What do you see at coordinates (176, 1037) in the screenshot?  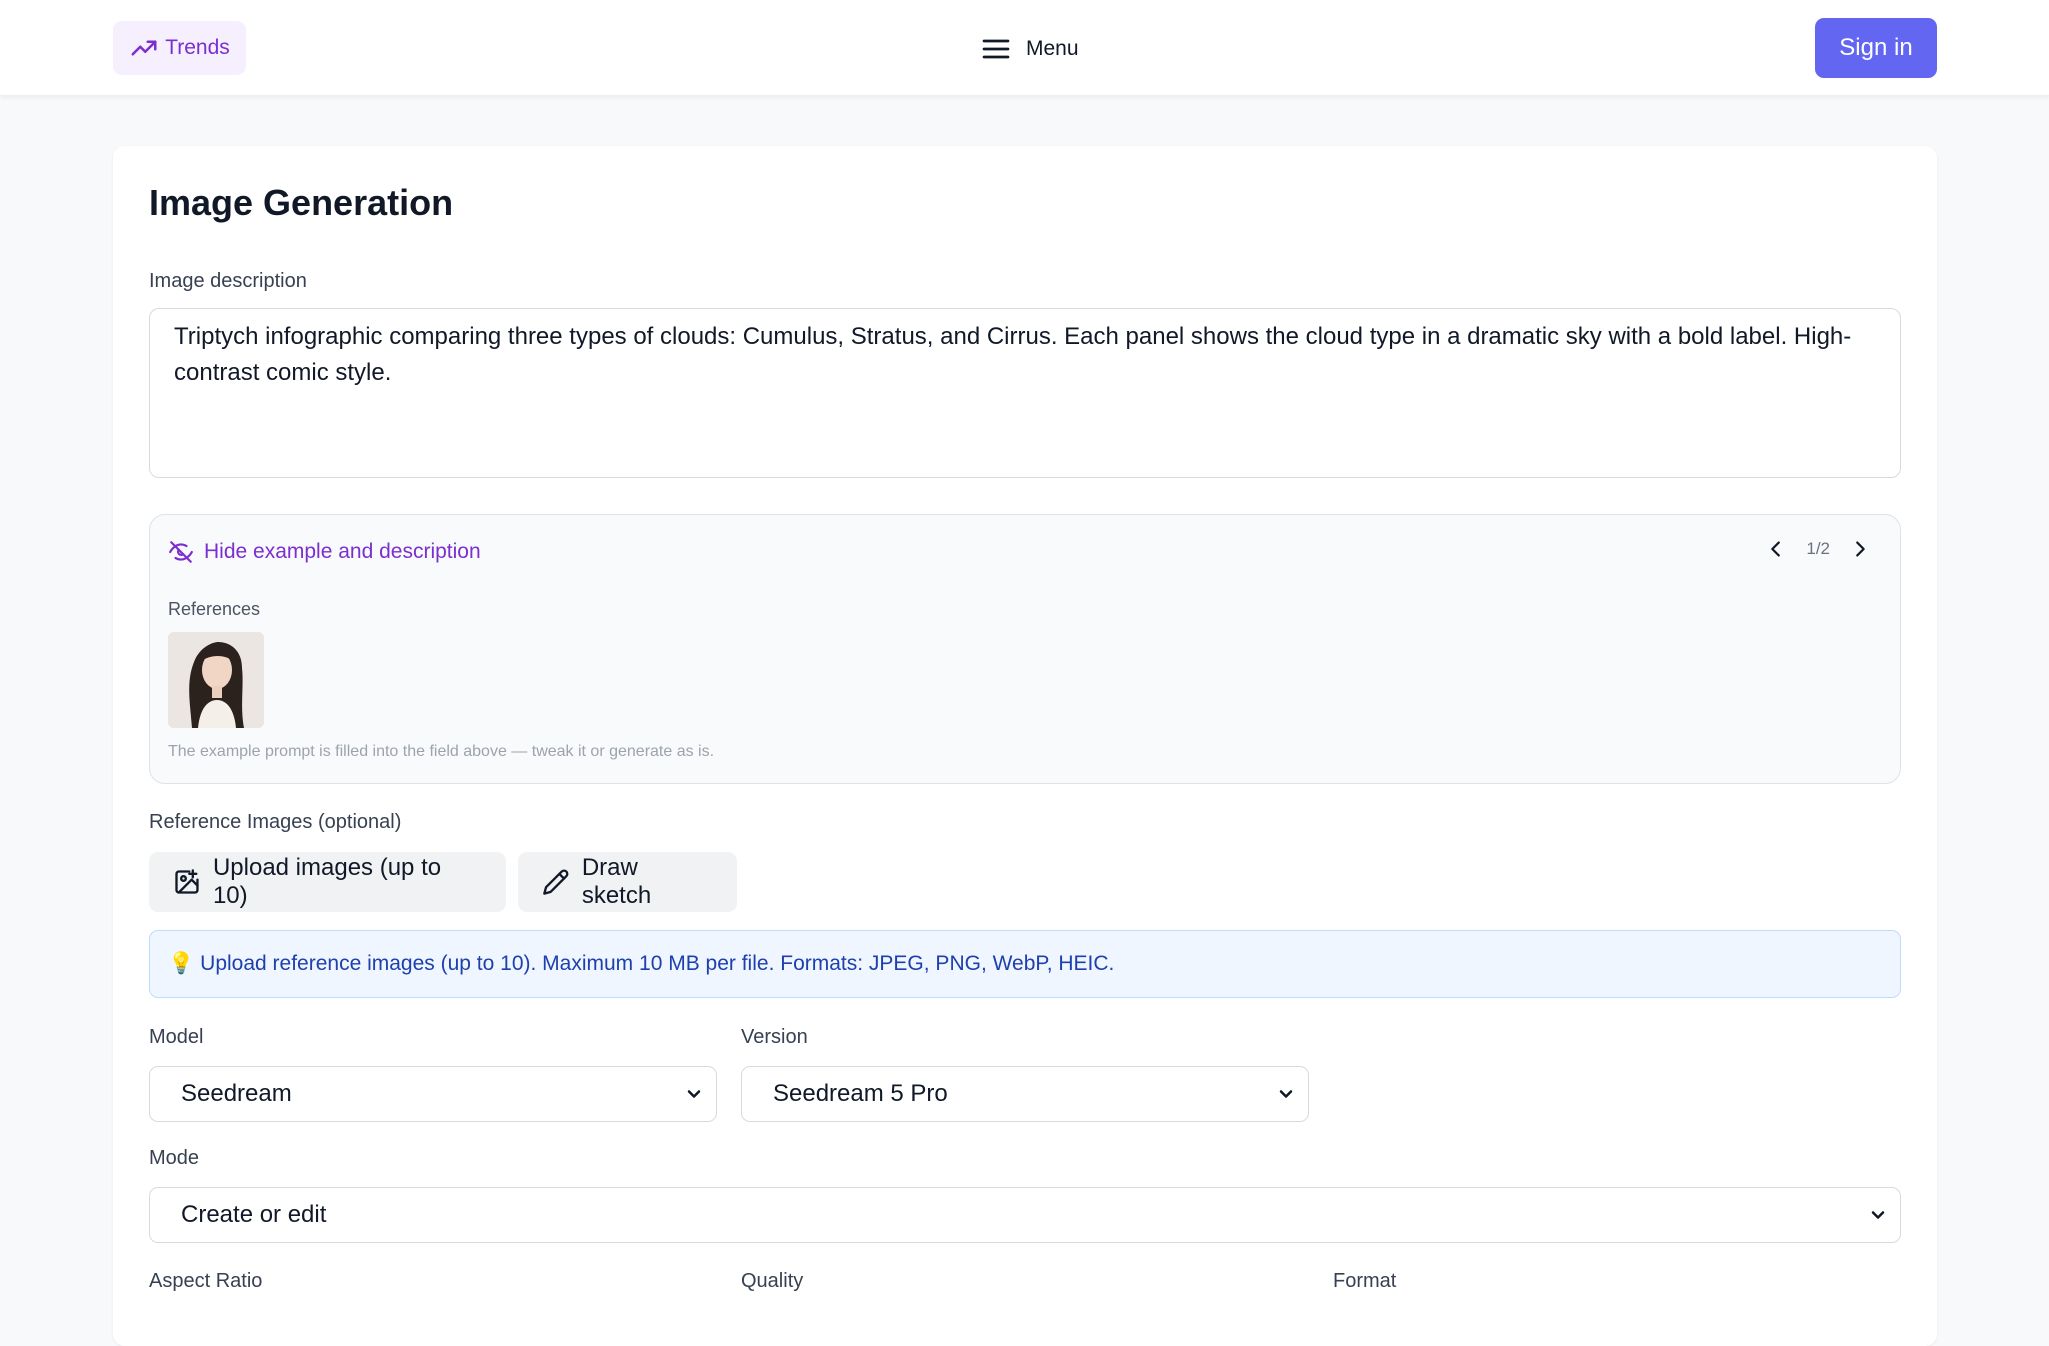 I see `model-label: Model` at bounding box center [176, 1037].